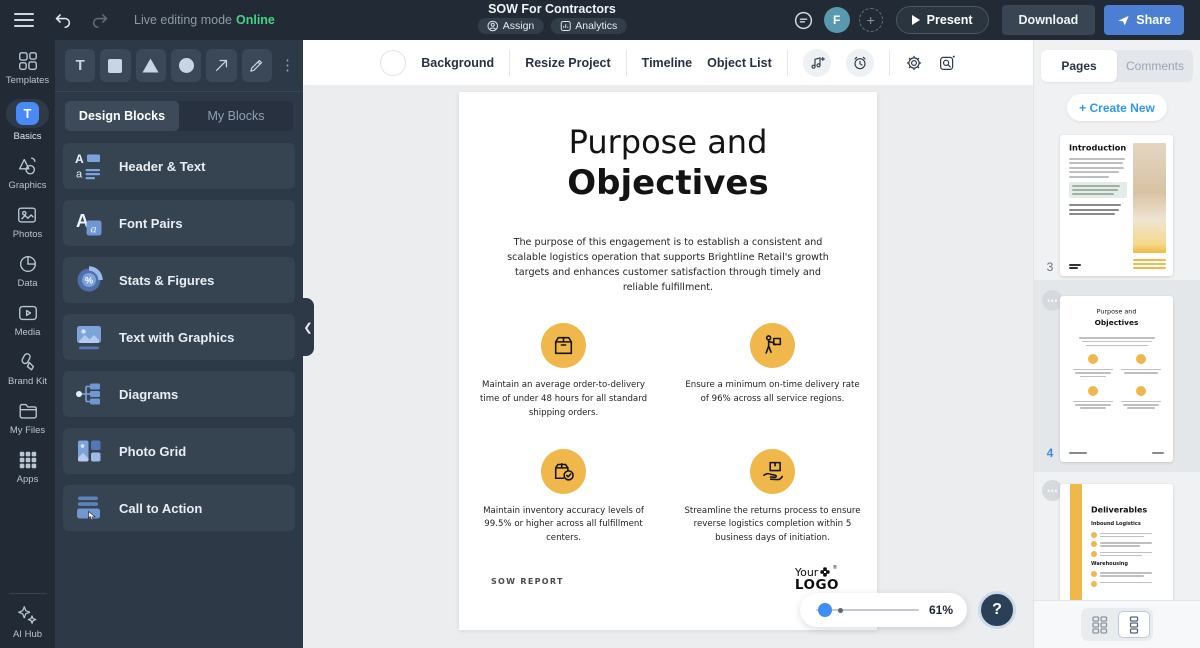  I want to click on sidebar-item-data: Data, so click(28, 271).